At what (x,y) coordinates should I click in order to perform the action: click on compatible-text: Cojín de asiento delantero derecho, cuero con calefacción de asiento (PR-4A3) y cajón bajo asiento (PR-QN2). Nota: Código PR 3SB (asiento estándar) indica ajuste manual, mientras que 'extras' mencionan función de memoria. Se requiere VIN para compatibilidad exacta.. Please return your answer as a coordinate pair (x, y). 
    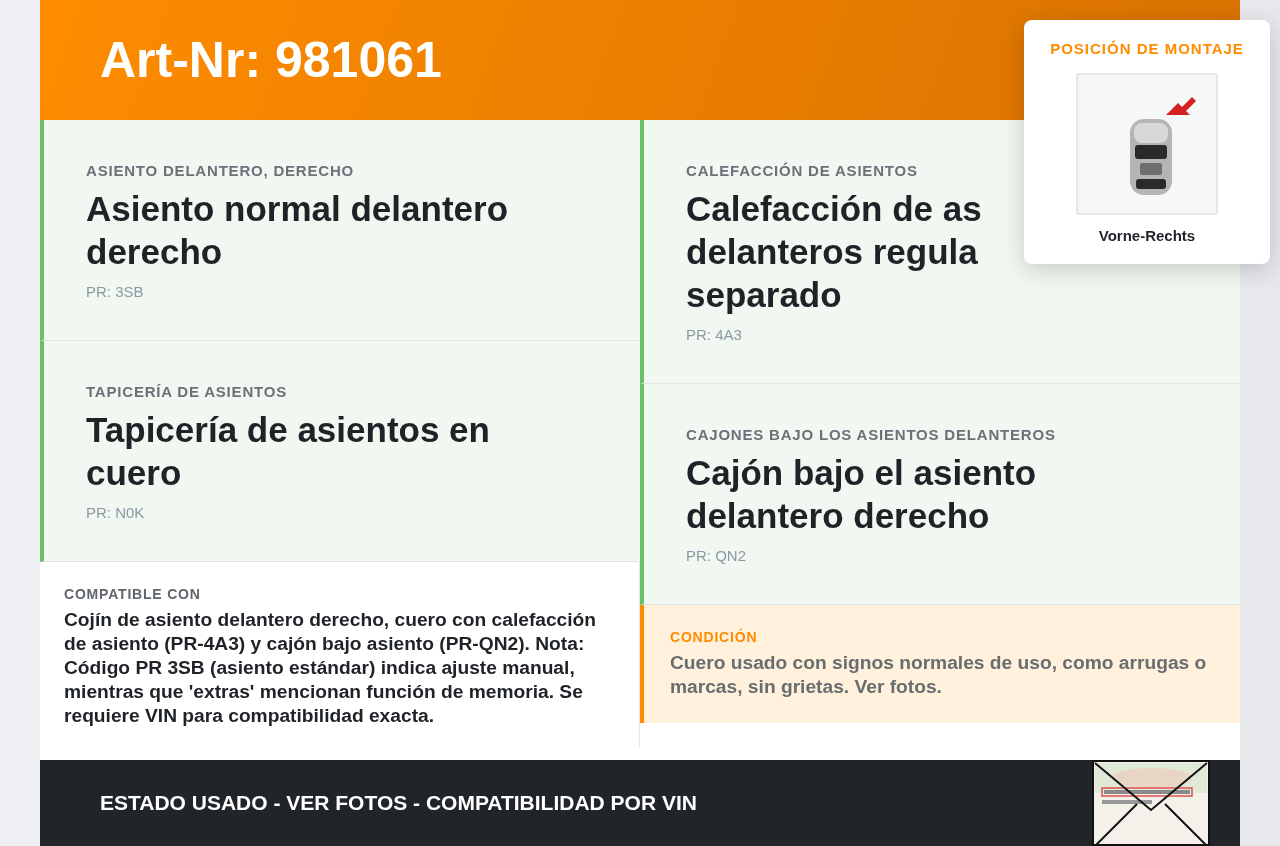
    Looking at the image, I should click on (331, 668).